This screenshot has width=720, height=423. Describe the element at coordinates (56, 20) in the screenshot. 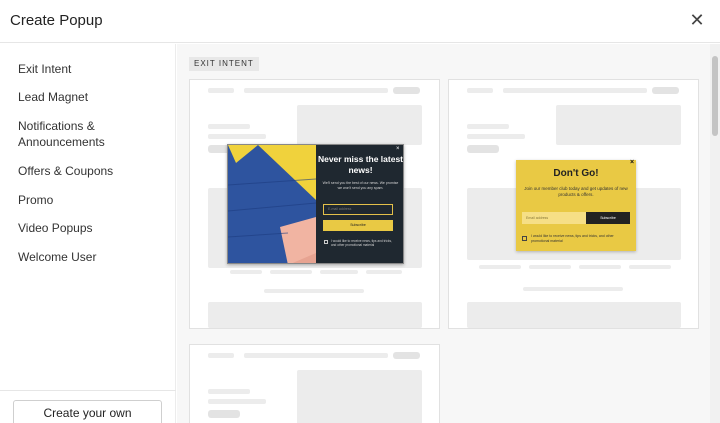

I see `dialog-title: Create Popup` at that location.